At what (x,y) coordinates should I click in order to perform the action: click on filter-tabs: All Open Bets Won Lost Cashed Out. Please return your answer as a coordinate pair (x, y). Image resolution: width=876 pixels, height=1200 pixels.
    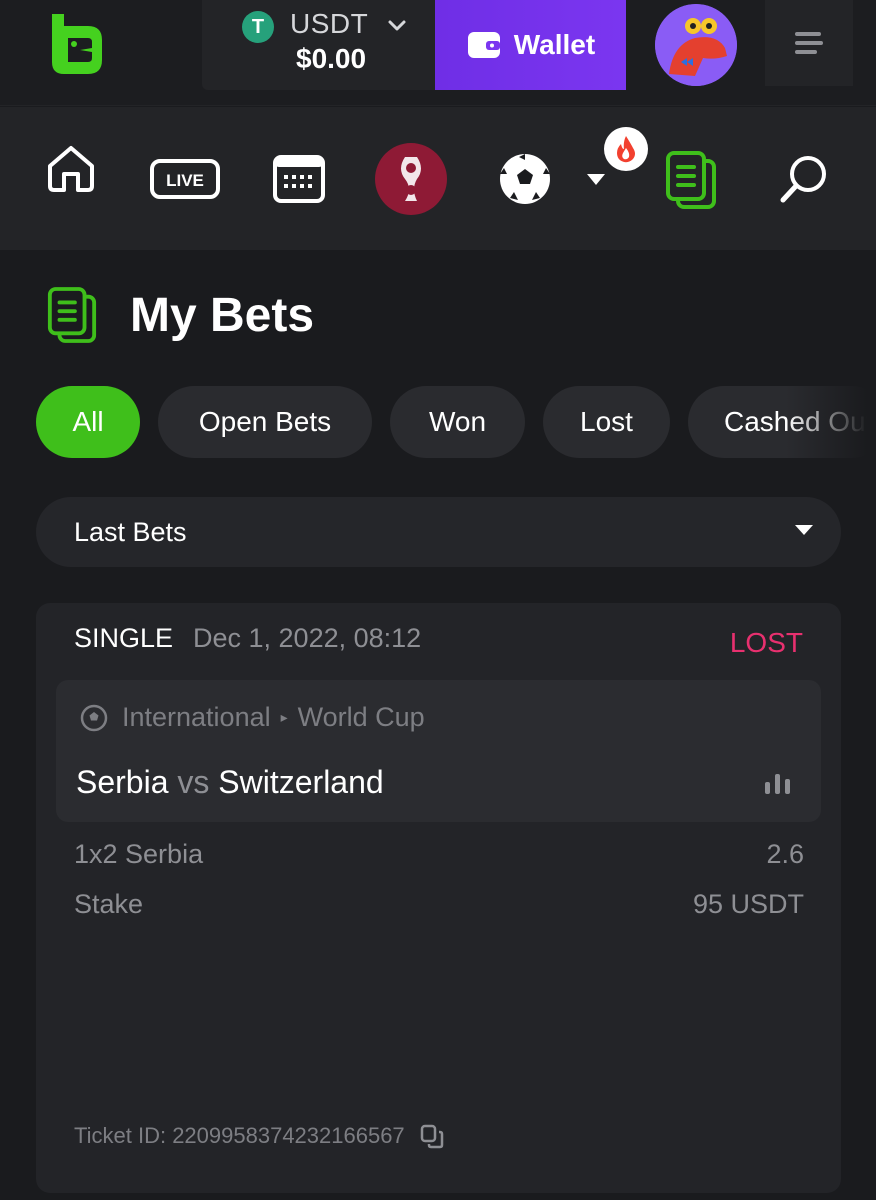
    Looking at the image, I should click on (456, 422).